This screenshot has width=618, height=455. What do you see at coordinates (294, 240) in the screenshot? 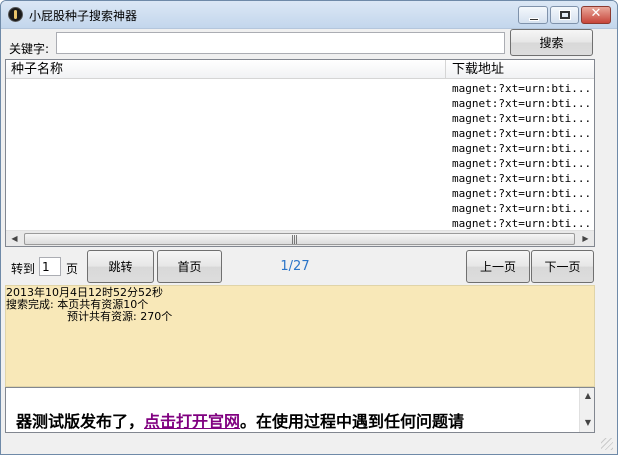
I see `grip-icon: |||` at bounding box center [294, 240].